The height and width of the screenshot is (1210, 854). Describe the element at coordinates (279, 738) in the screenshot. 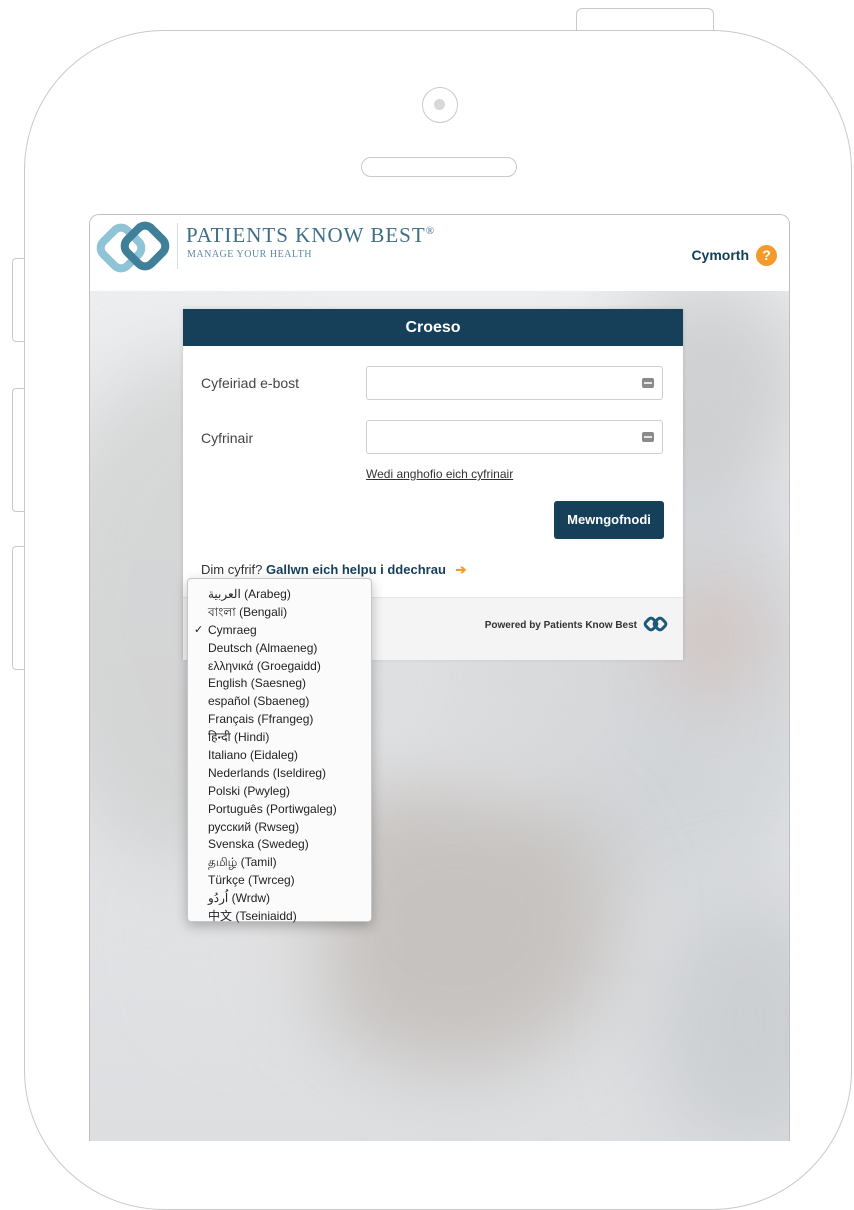

I see `language-option: हिन्दी (Hindi)` at that location.